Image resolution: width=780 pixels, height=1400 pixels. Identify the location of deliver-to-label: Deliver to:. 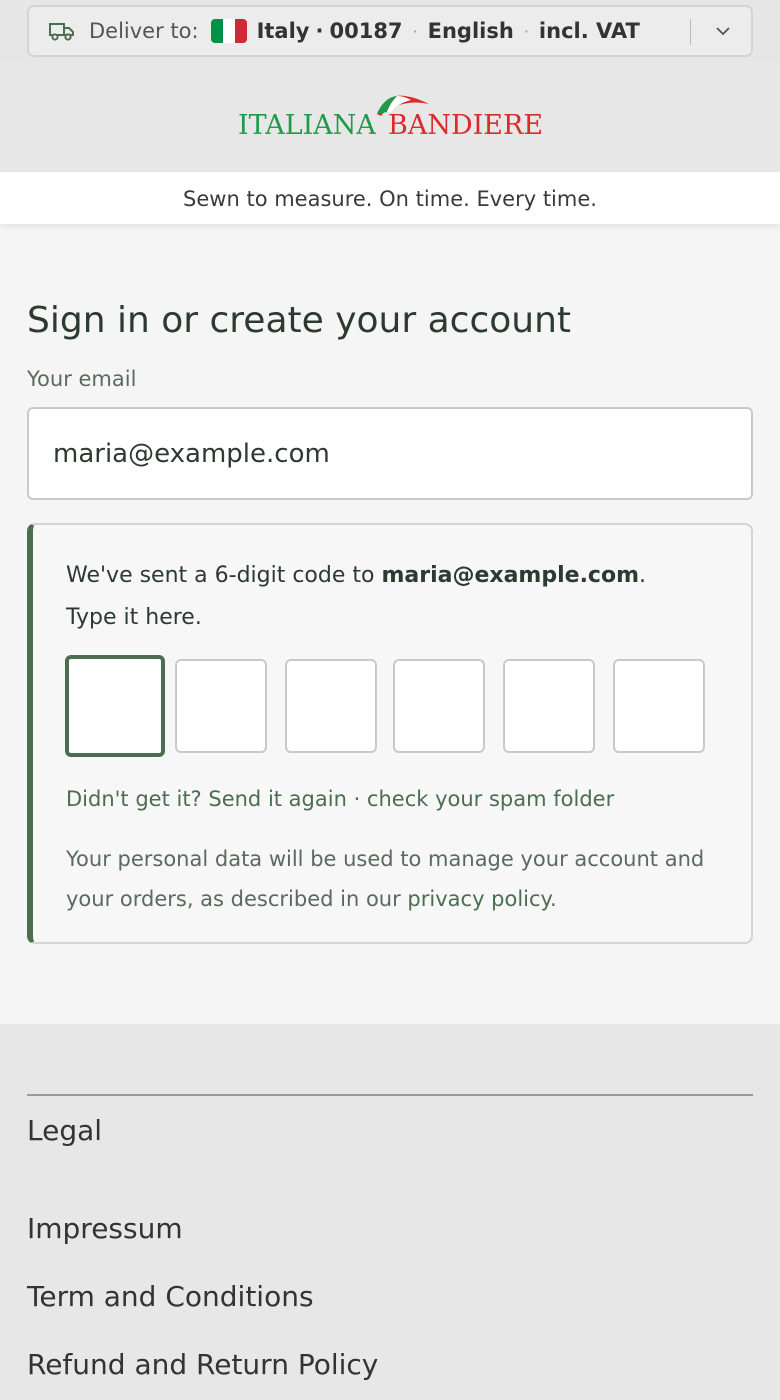
(144, 31).